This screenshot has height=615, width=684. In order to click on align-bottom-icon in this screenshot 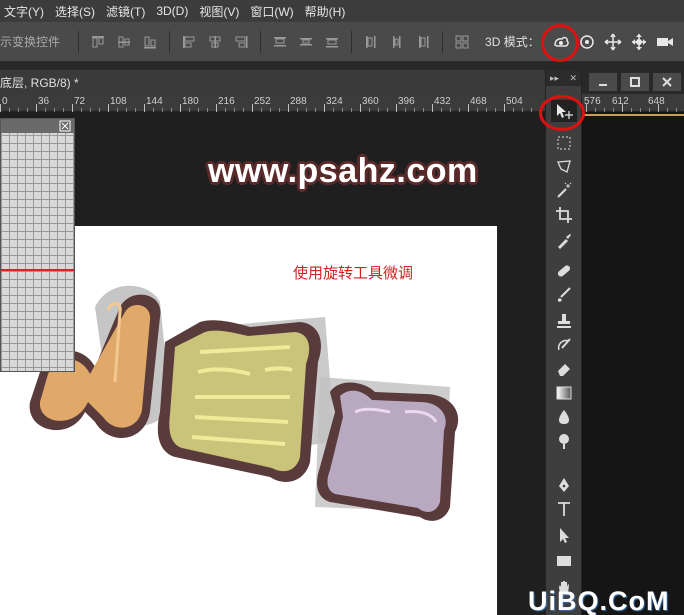, I will do `click(150, 42)`.